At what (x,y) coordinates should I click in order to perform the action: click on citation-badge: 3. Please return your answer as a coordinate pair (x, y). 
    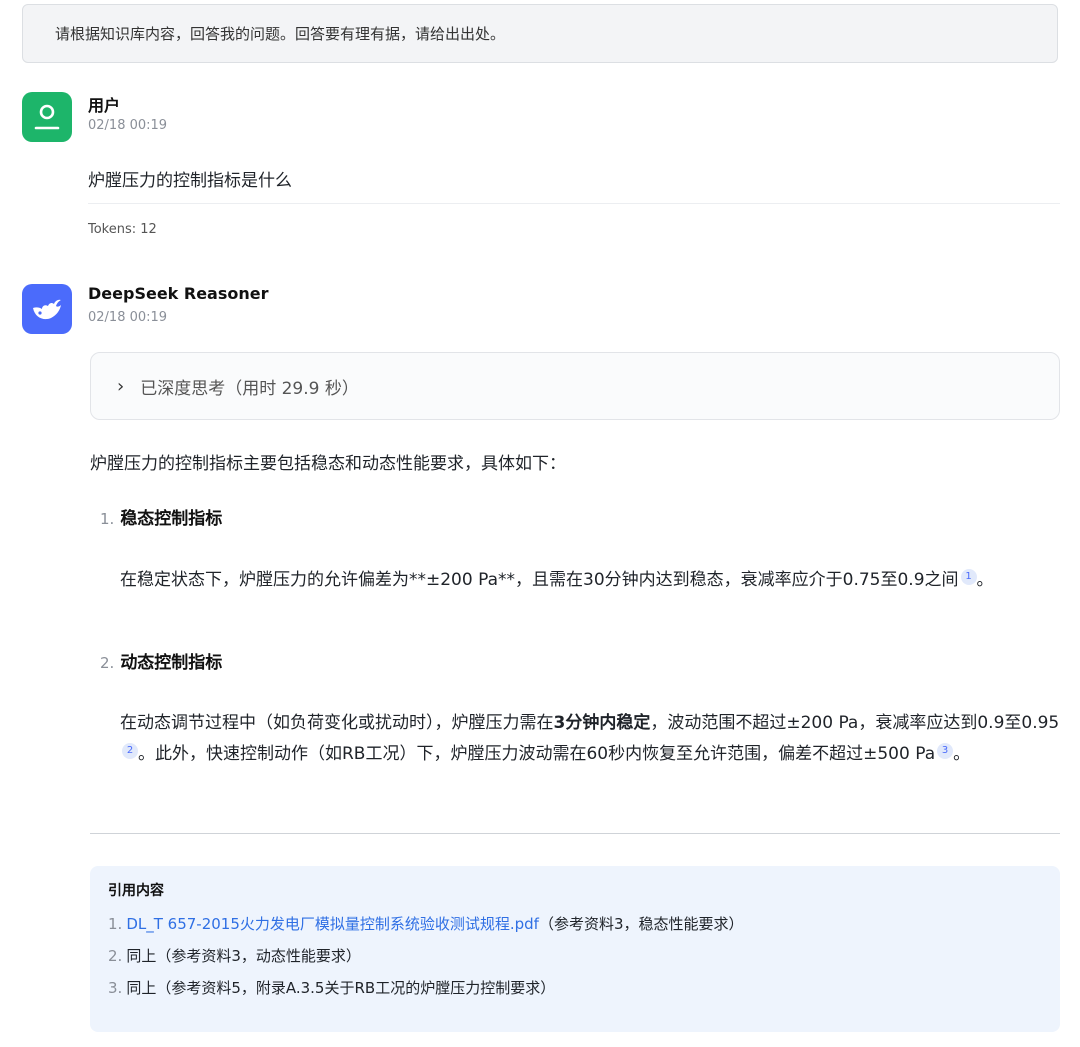
    Looking at the image, I should click on (945, 751).